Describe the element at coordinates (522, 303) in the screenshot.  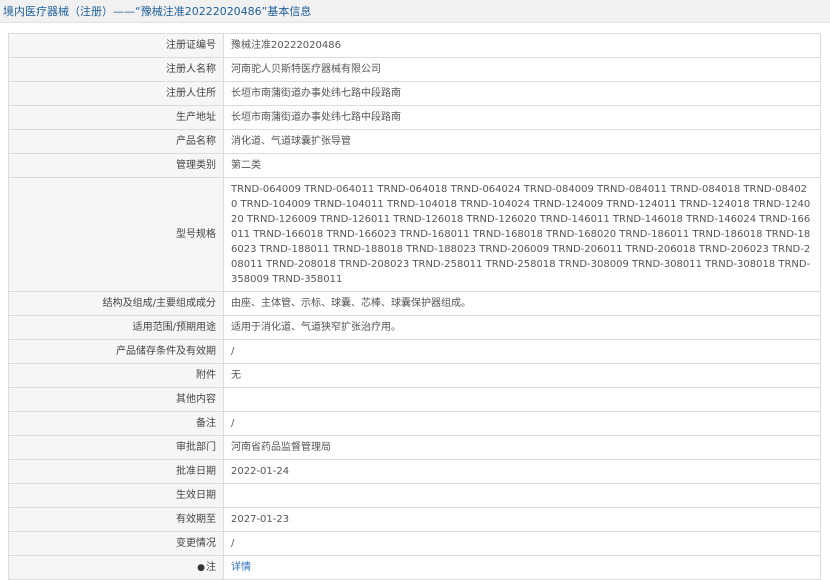
I see `row-value: 由座、主体管、示标、球囊、芯棒、球囊保护器组成。` at that location.